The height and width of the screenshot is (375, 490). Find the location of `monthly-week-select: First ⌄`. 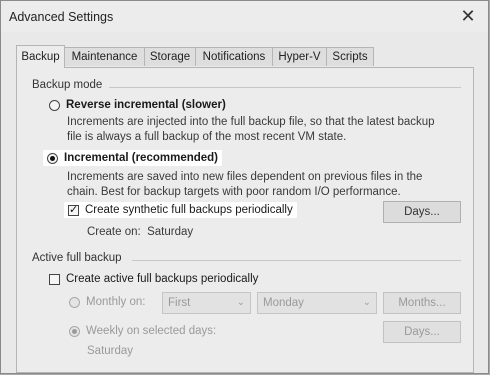

monthly-week-select: First ⌄ is located at coordinates (206, 303).